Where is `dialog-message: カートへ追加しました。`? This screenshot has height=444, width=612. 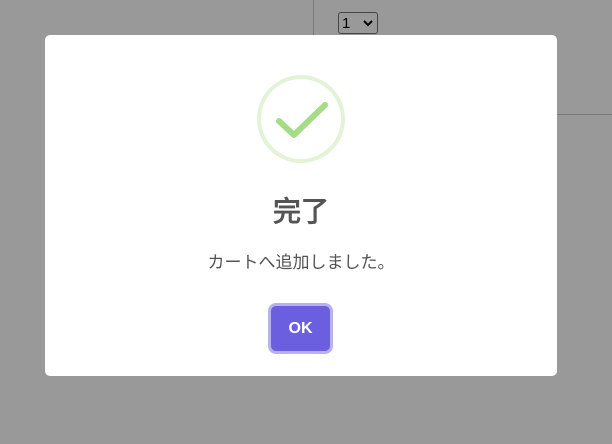
dialog-message: カートへ追加しました。 is located at coordinates (301, 263).